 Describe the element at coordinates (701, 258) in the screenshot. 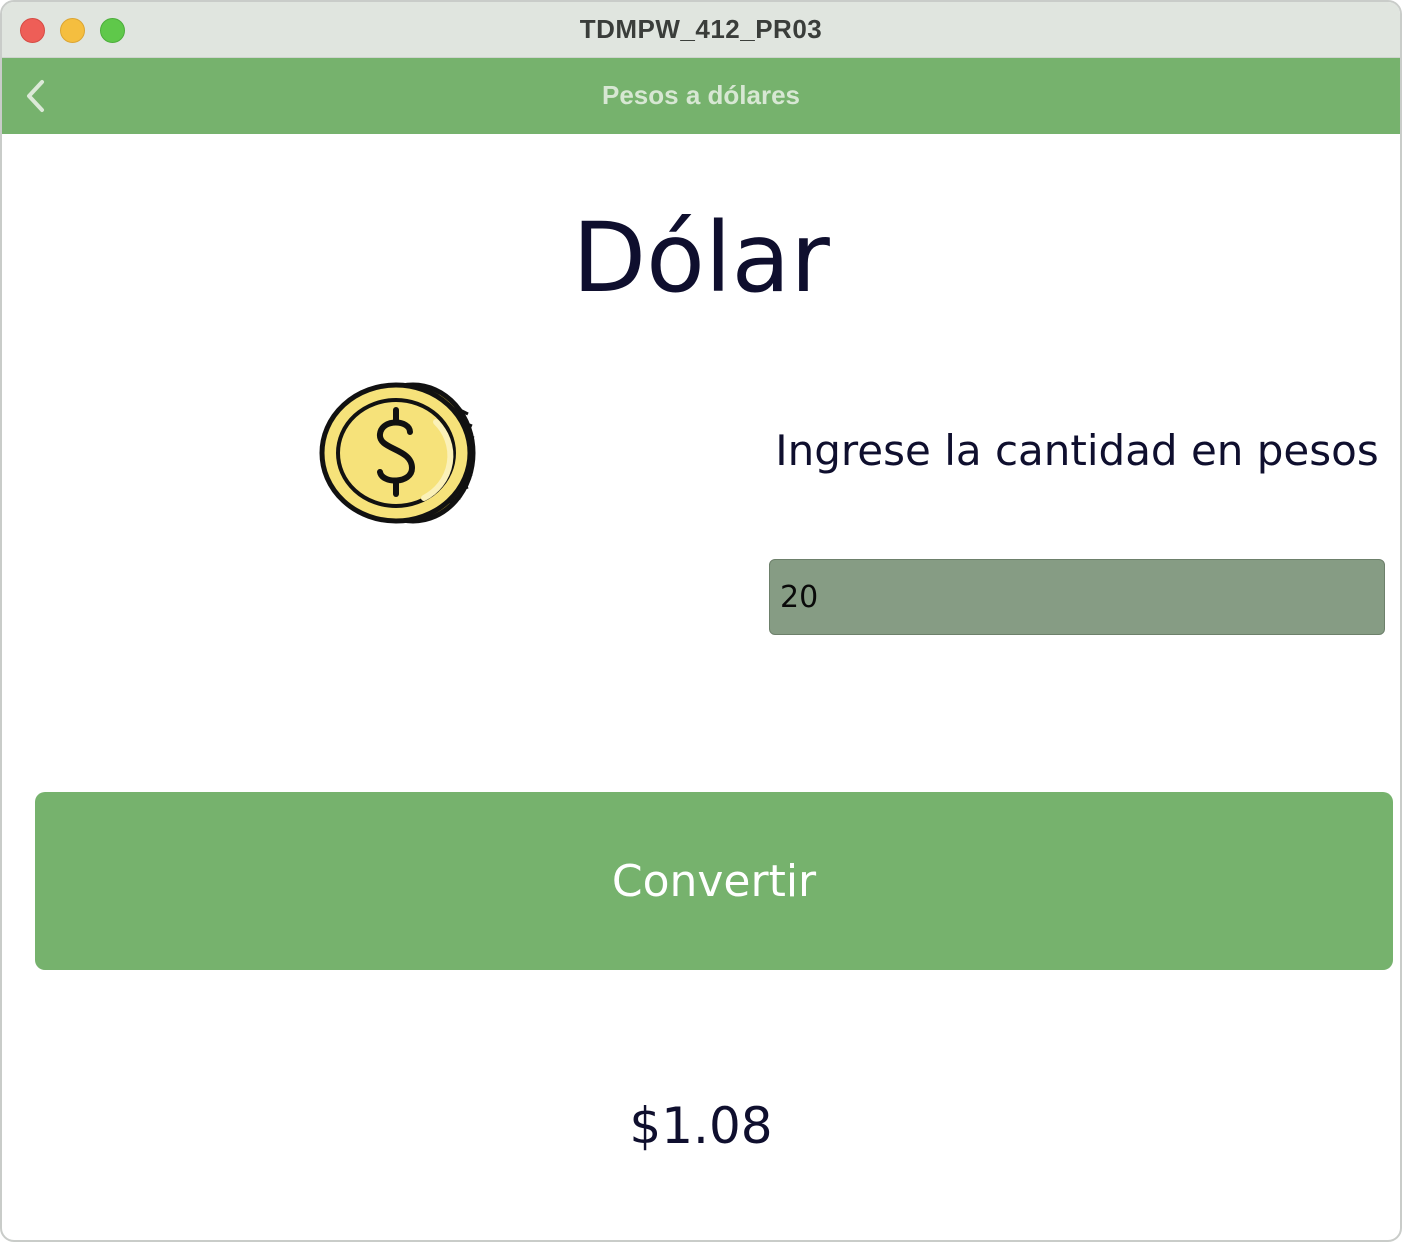

I see `page-title: Dólar` at that location.